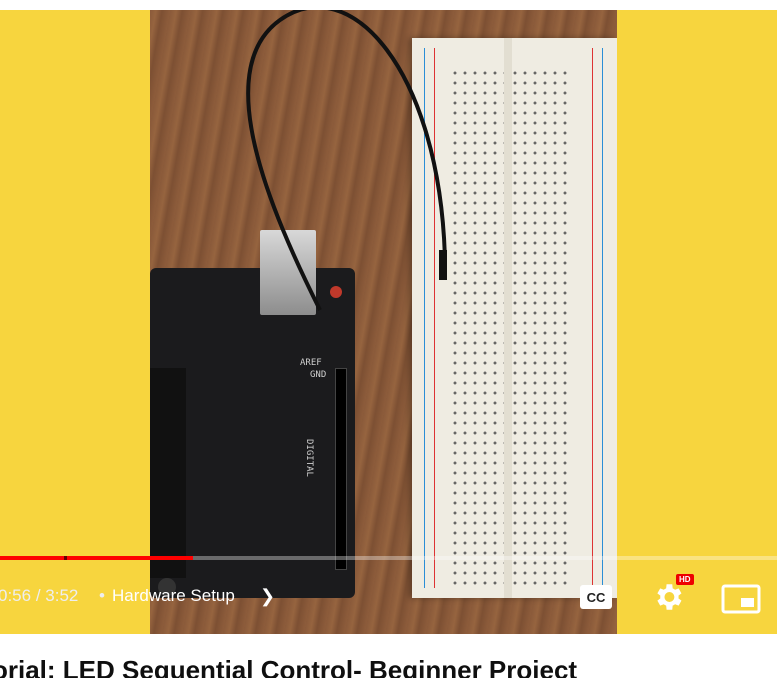 This screenshot has width=777, height=678. Describe the element at coordinates (443, 265) in the screenshot. I see `wire-pin` at that location.